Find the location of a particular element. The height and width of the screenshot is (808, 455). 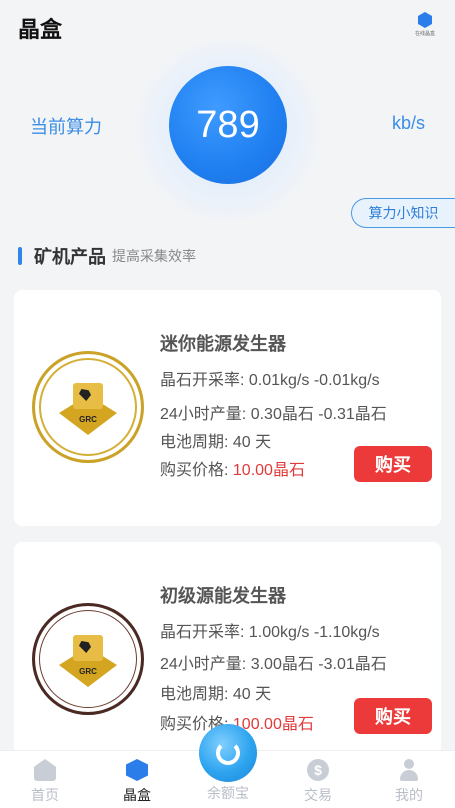

product-name: 迷你能源发生器 is located at coordinates (223, 344).